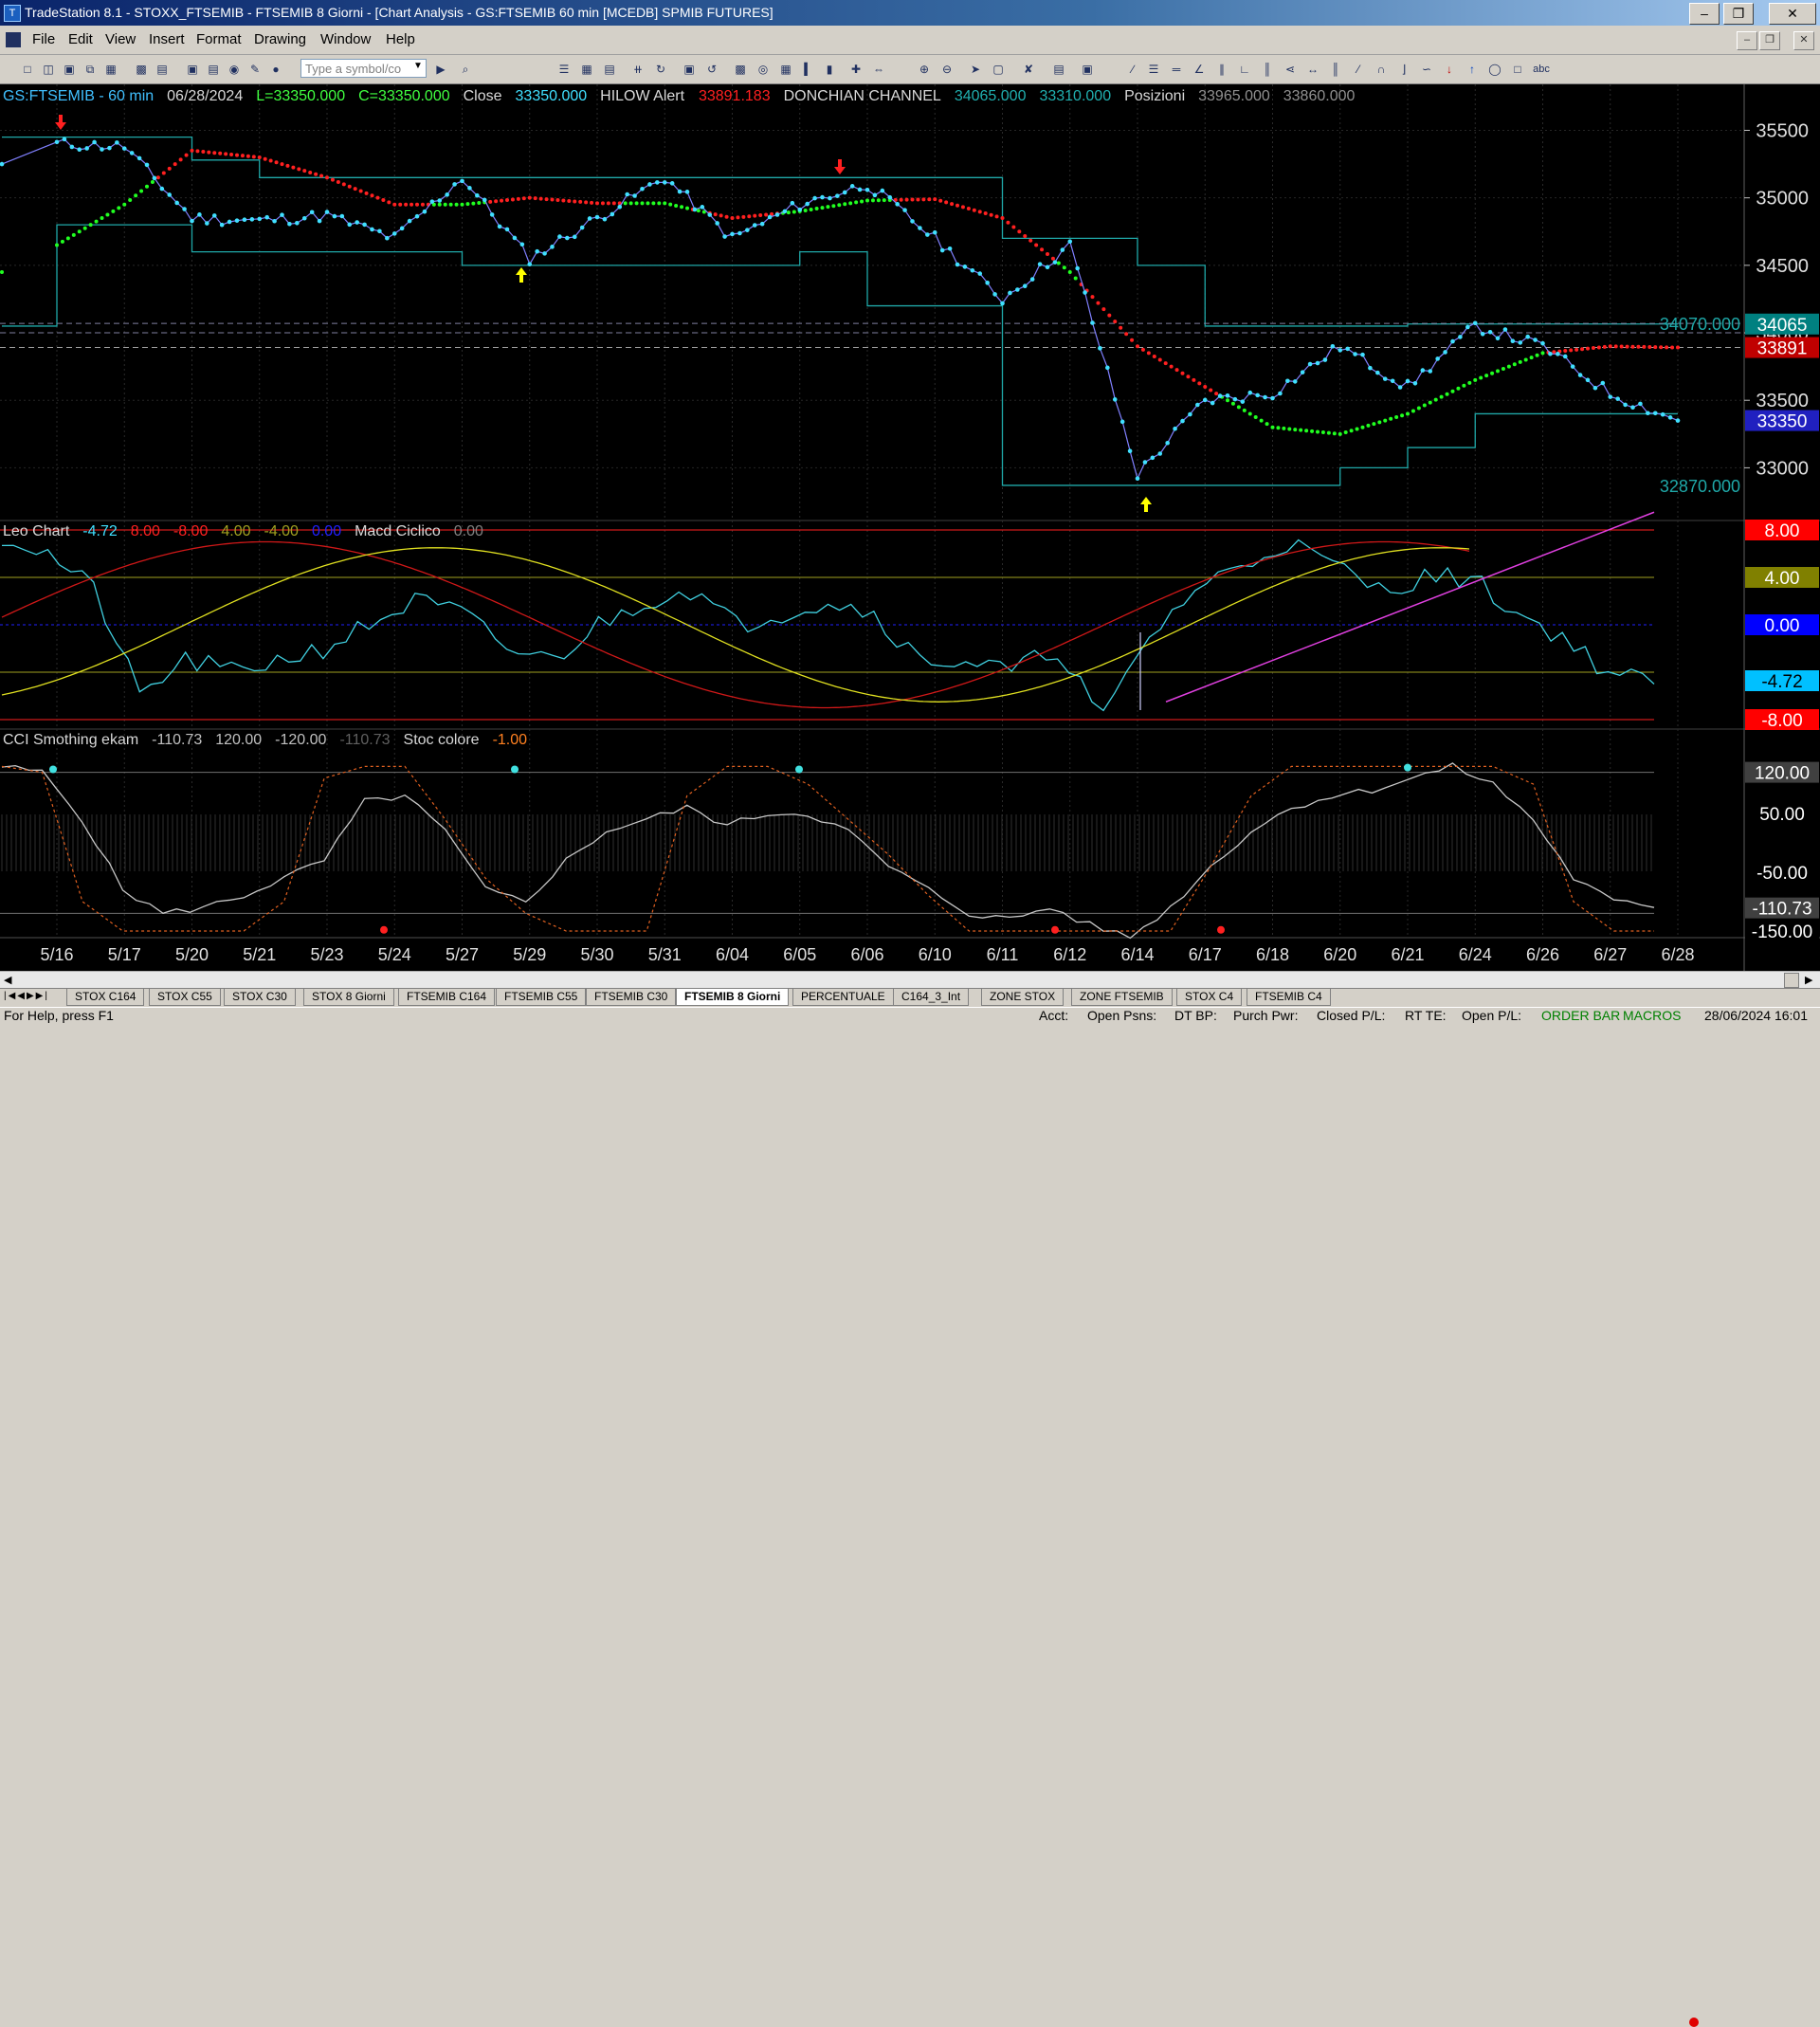 This screenshot has height=2027, width=1820. What do you see at coordinates (1153, 69) in the screenshot?
I see `fib-lines-icon: ☰` at bounding box center [1153, 69].